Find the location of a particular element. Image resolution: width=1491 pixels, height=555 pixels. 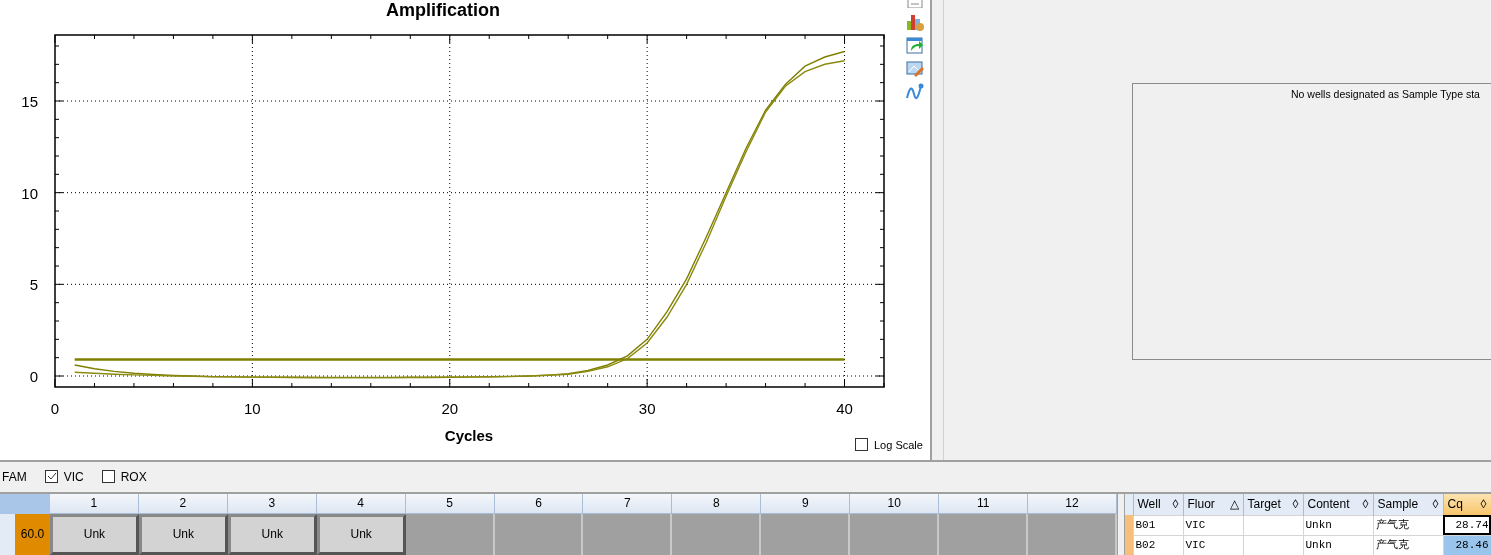

column-header: 9 is located at coordinates (806, 504).